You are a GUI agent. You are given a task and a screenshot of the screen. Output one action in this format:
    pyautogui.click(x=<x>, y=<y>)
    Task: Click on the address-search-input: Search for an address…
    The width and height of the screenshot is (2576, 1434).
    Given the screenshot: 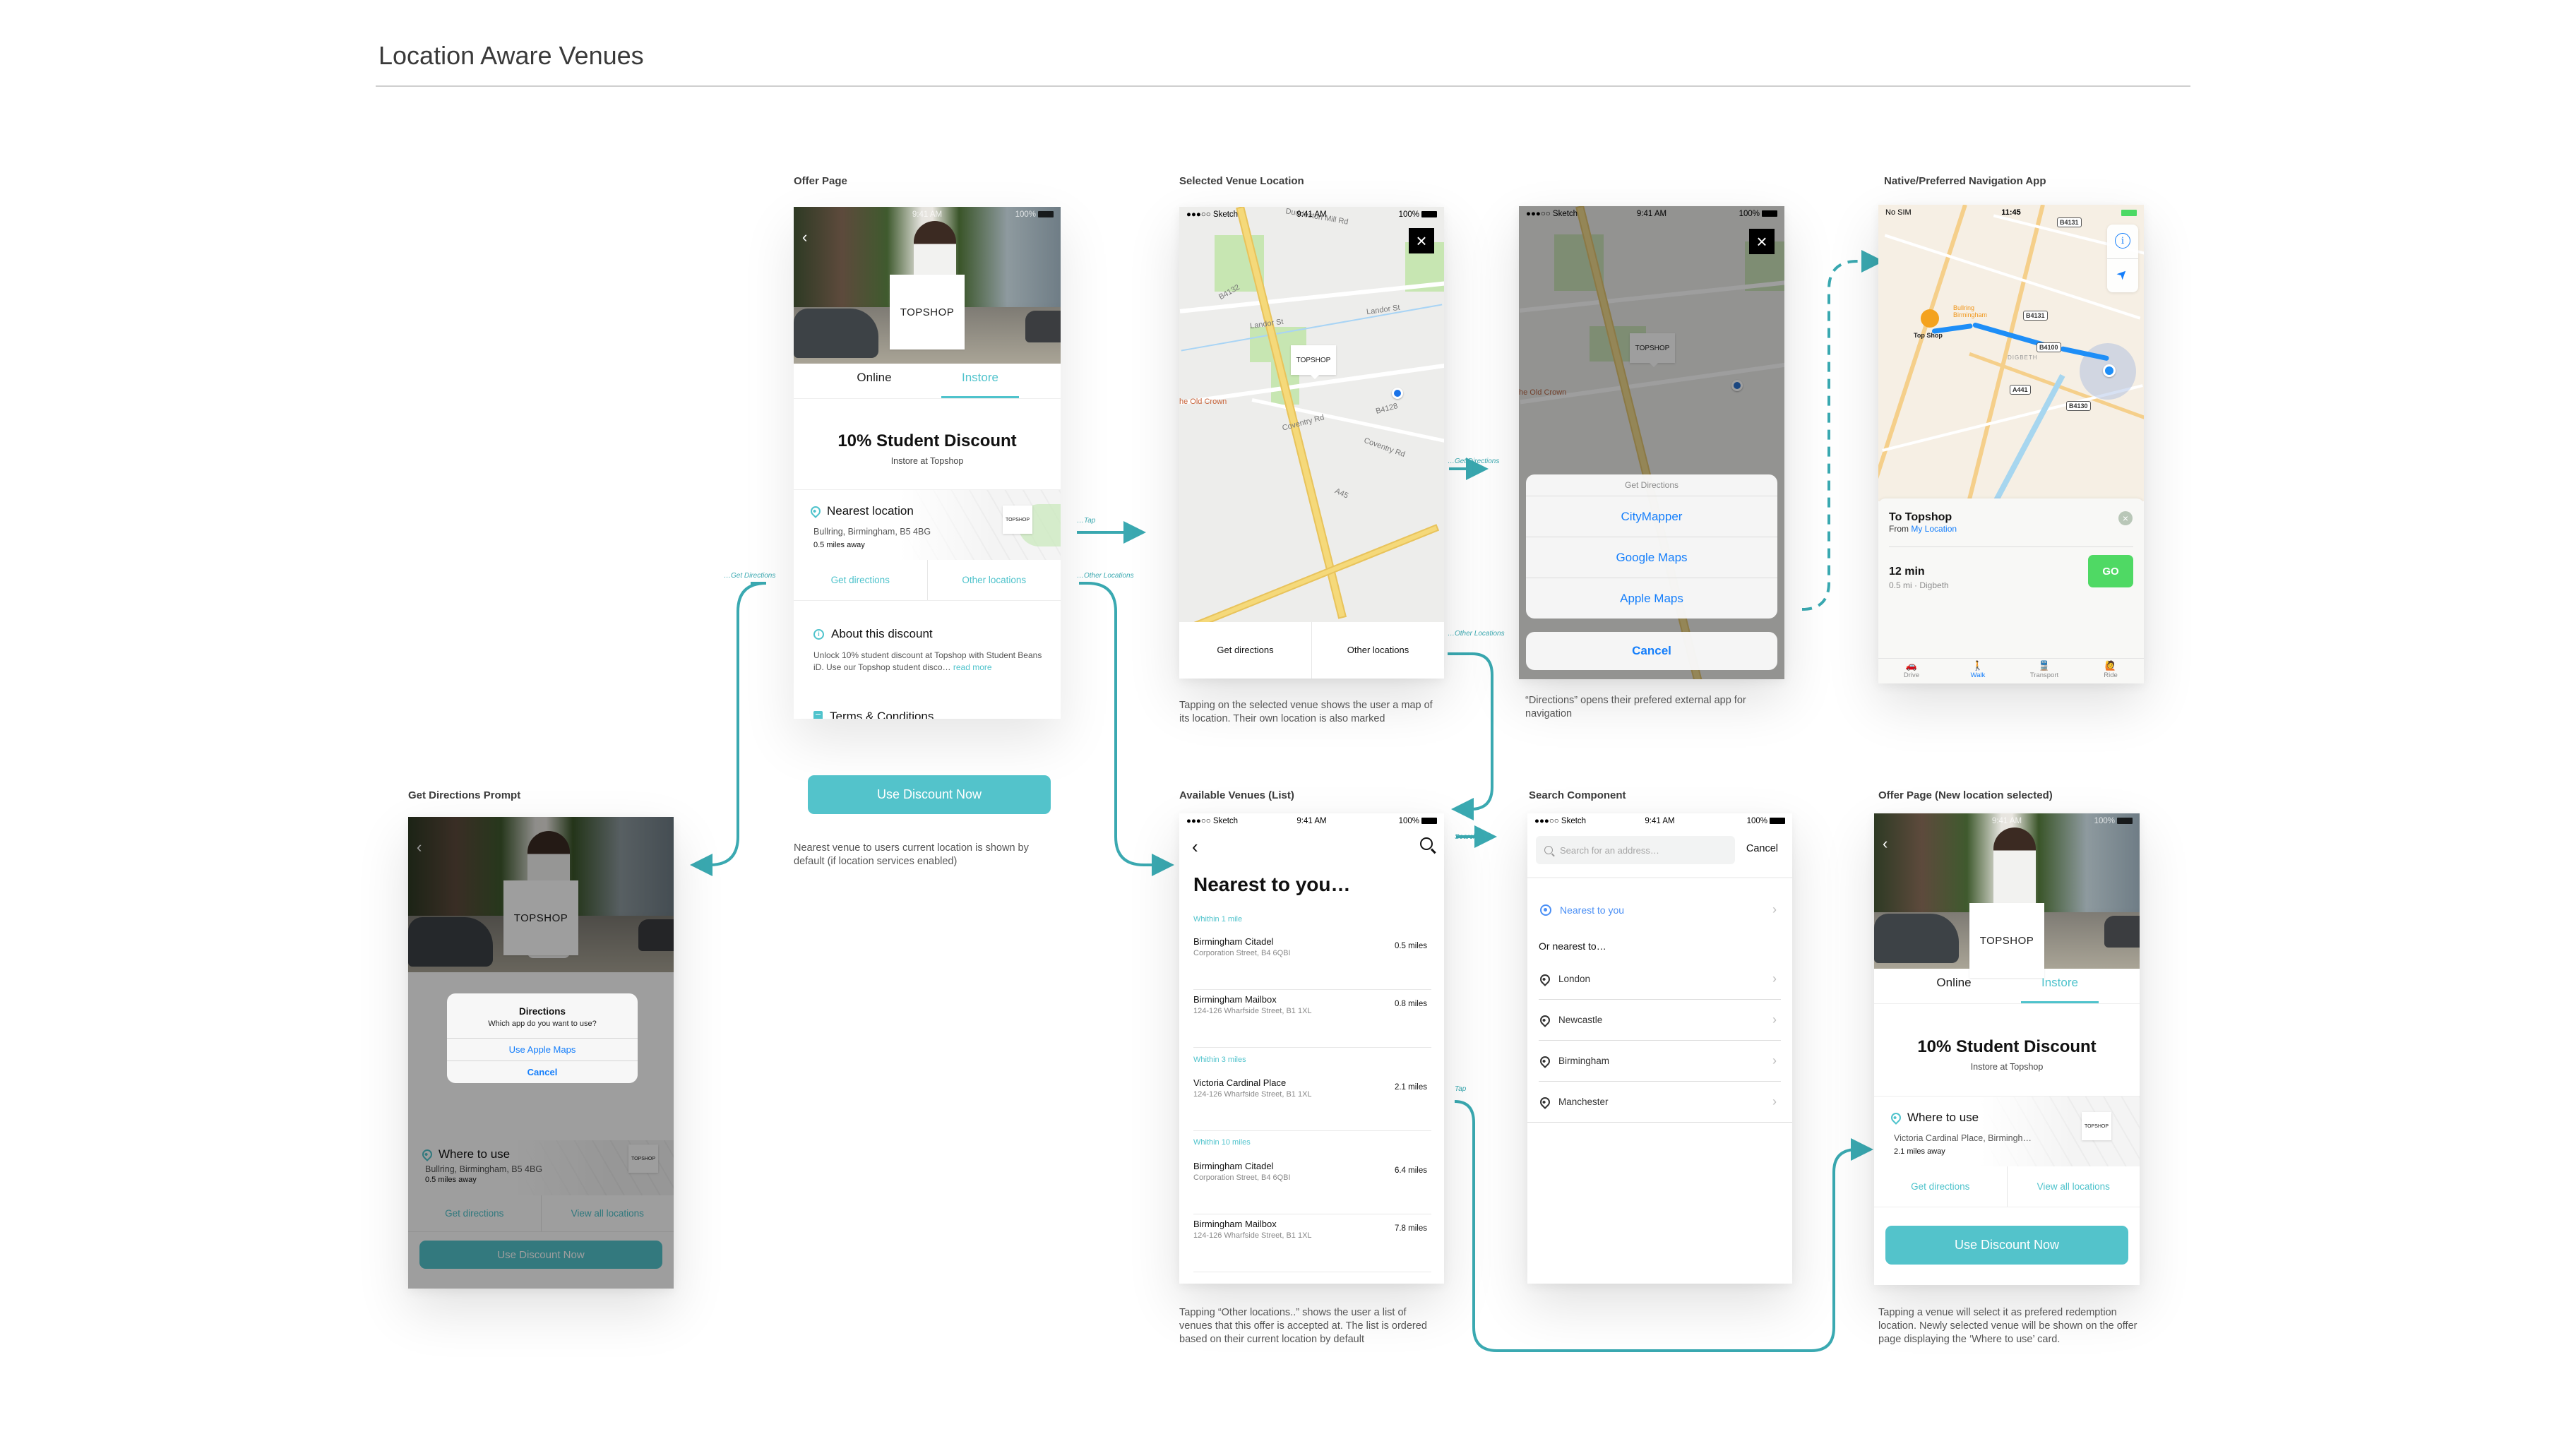 What is the action you would take?
    pyautogui.click(x=1635, y=850)
    